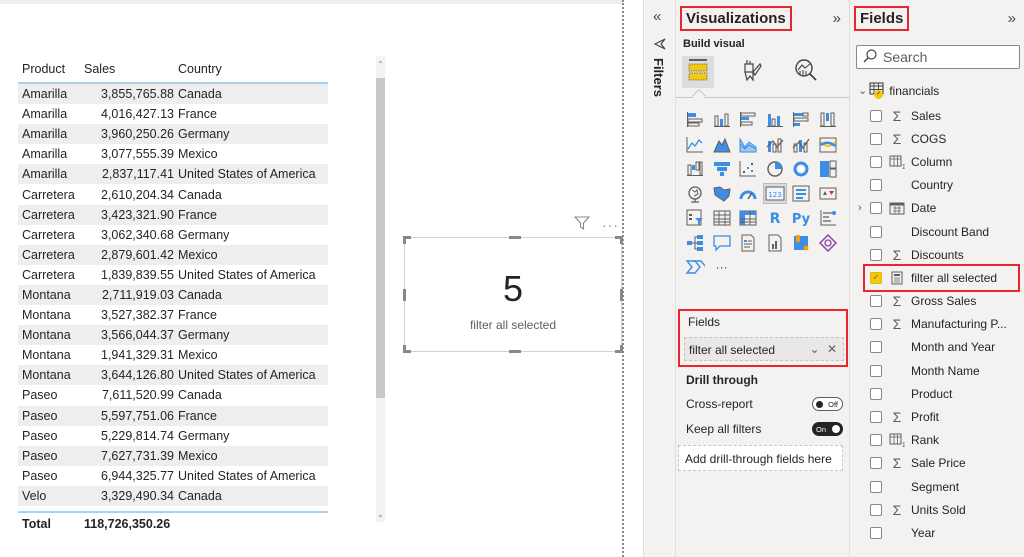 Image resolution: width=1024 pixels, height=557 pixels. Describe the element at coordinates (49, 69) in the screenshot. I see `column-header-product: Product` at that location.